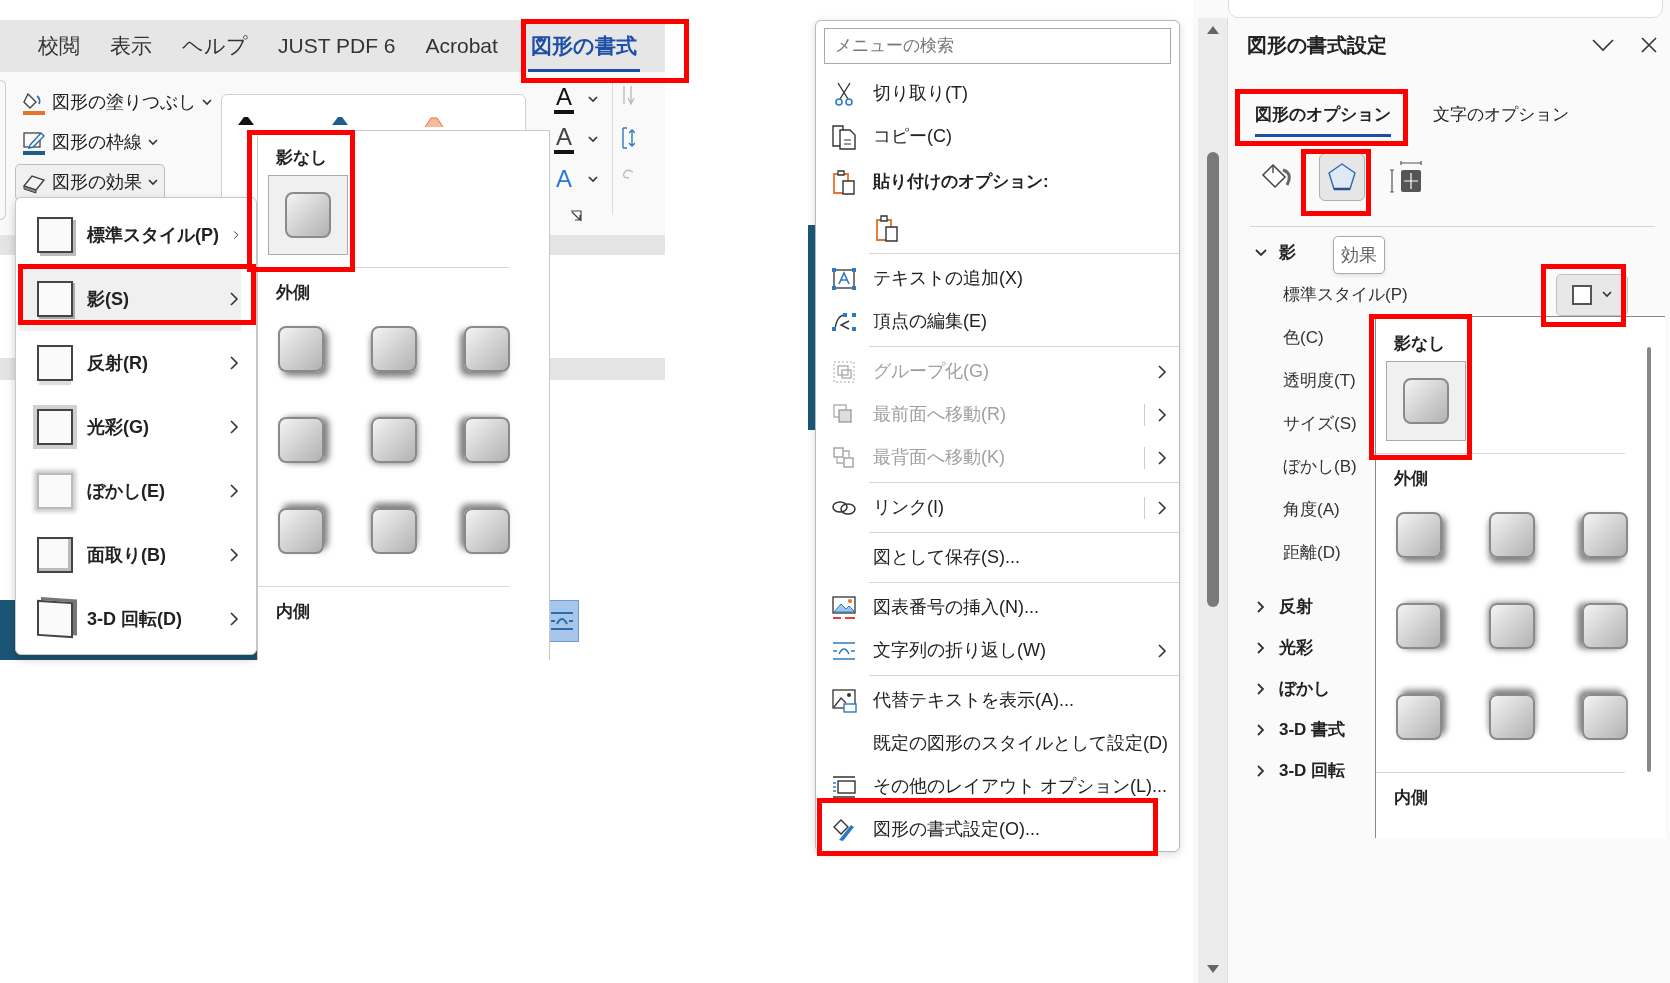 This screenshot has width=1670, height=983. I want to click on category-button, so click(1342, 177).